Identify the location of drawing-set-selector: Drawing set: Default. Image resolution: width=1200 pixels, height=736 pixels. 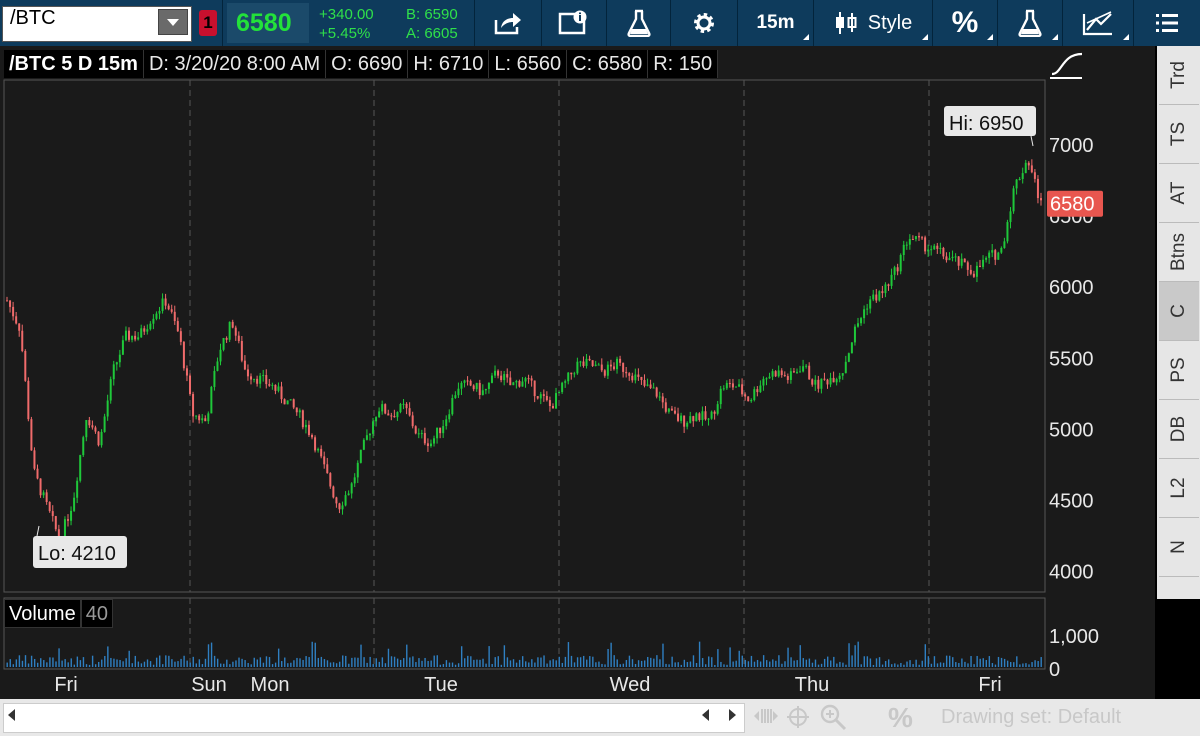
(1031, 717).